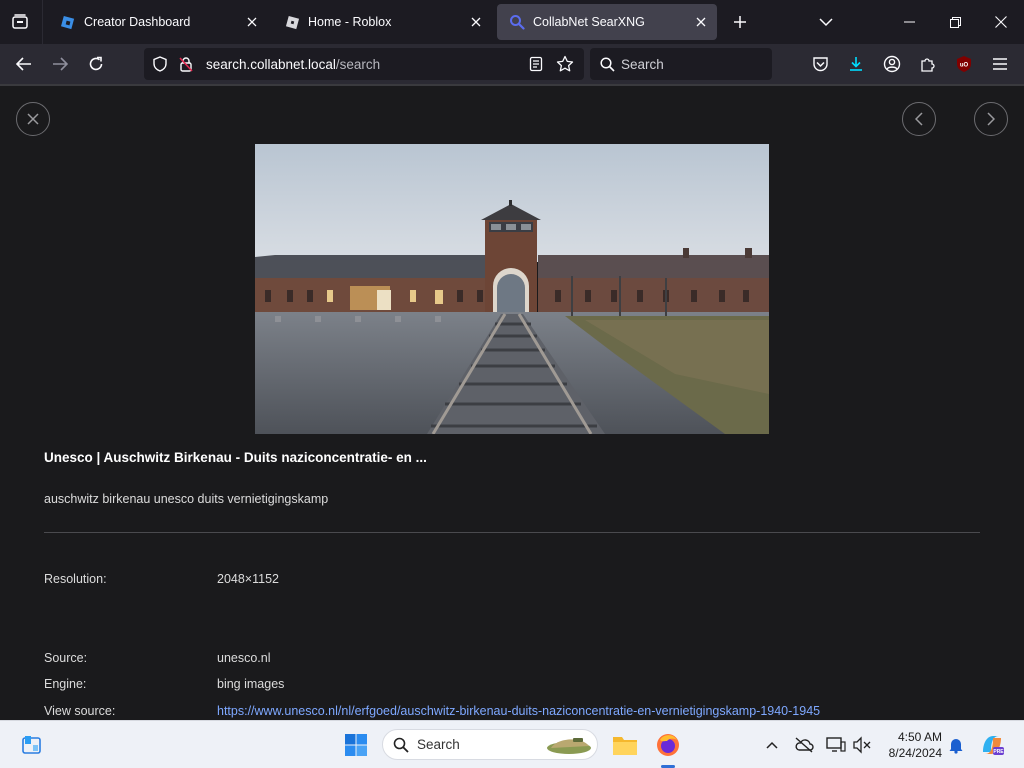 The image size is (1024, 768). Describe the element at coordinates (915, 753) in the screenshot. I see `clock-date: 8/24/2024` at that location.